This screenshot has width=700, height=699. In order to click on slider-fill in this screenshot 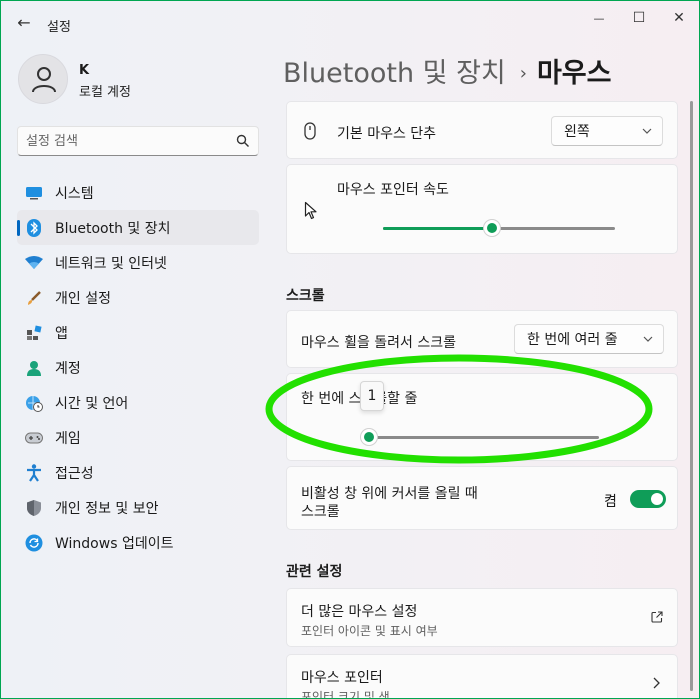, I will do `click(437, 228)`.